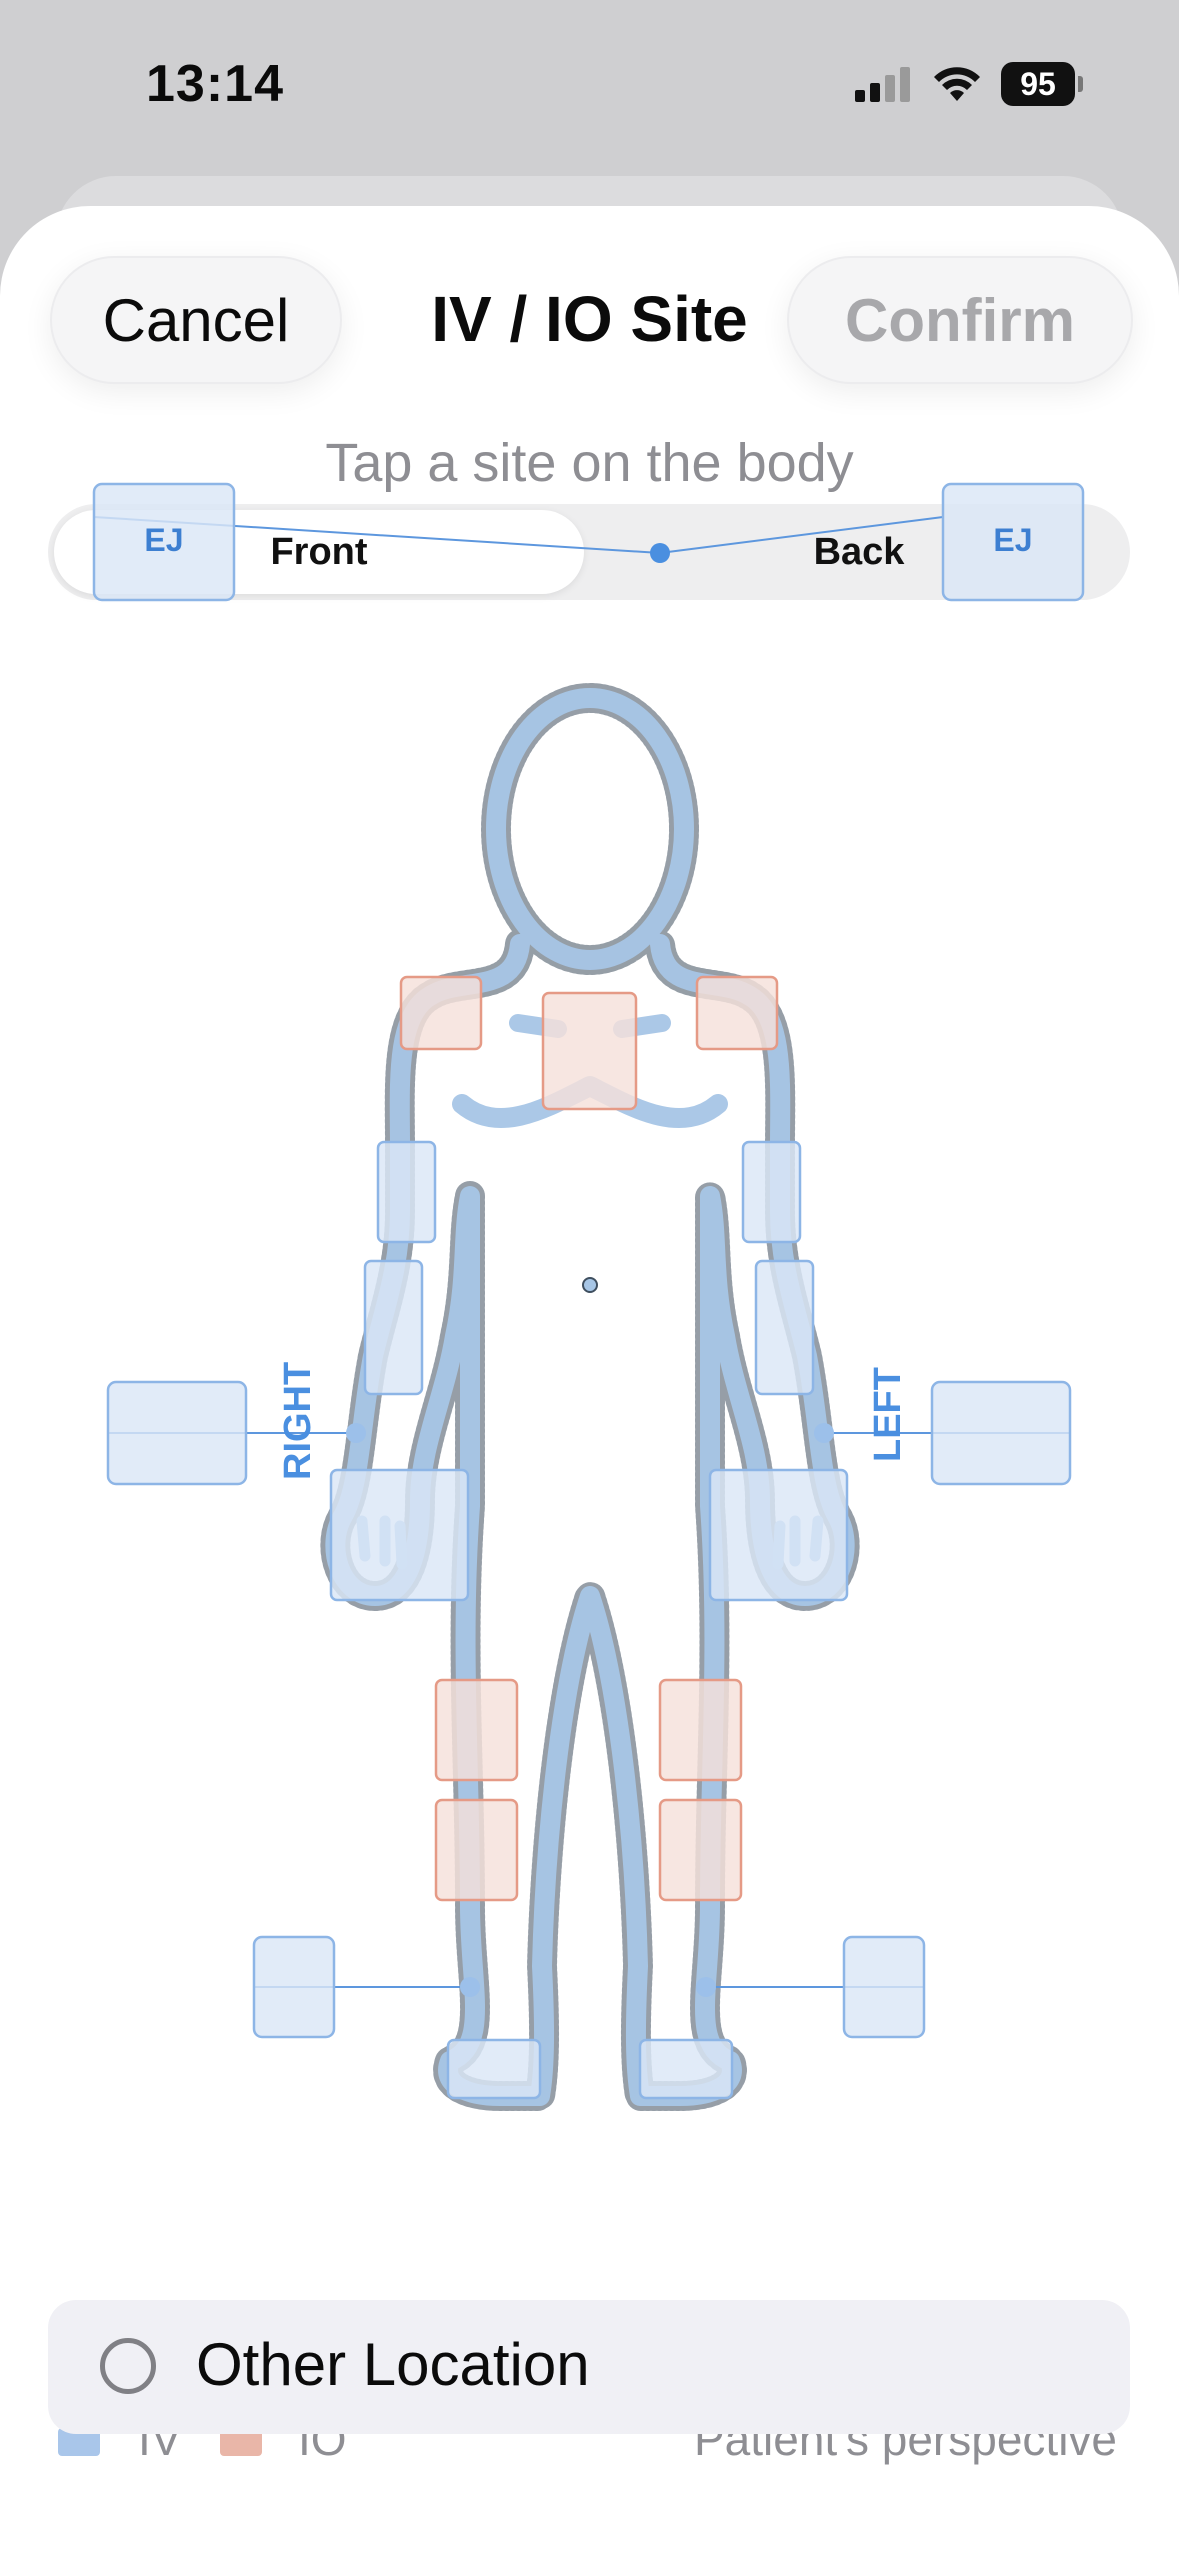 This screenshot has height=2566, width=1179. I want to click on iv-site-left-forearm, so click(784, 1327).